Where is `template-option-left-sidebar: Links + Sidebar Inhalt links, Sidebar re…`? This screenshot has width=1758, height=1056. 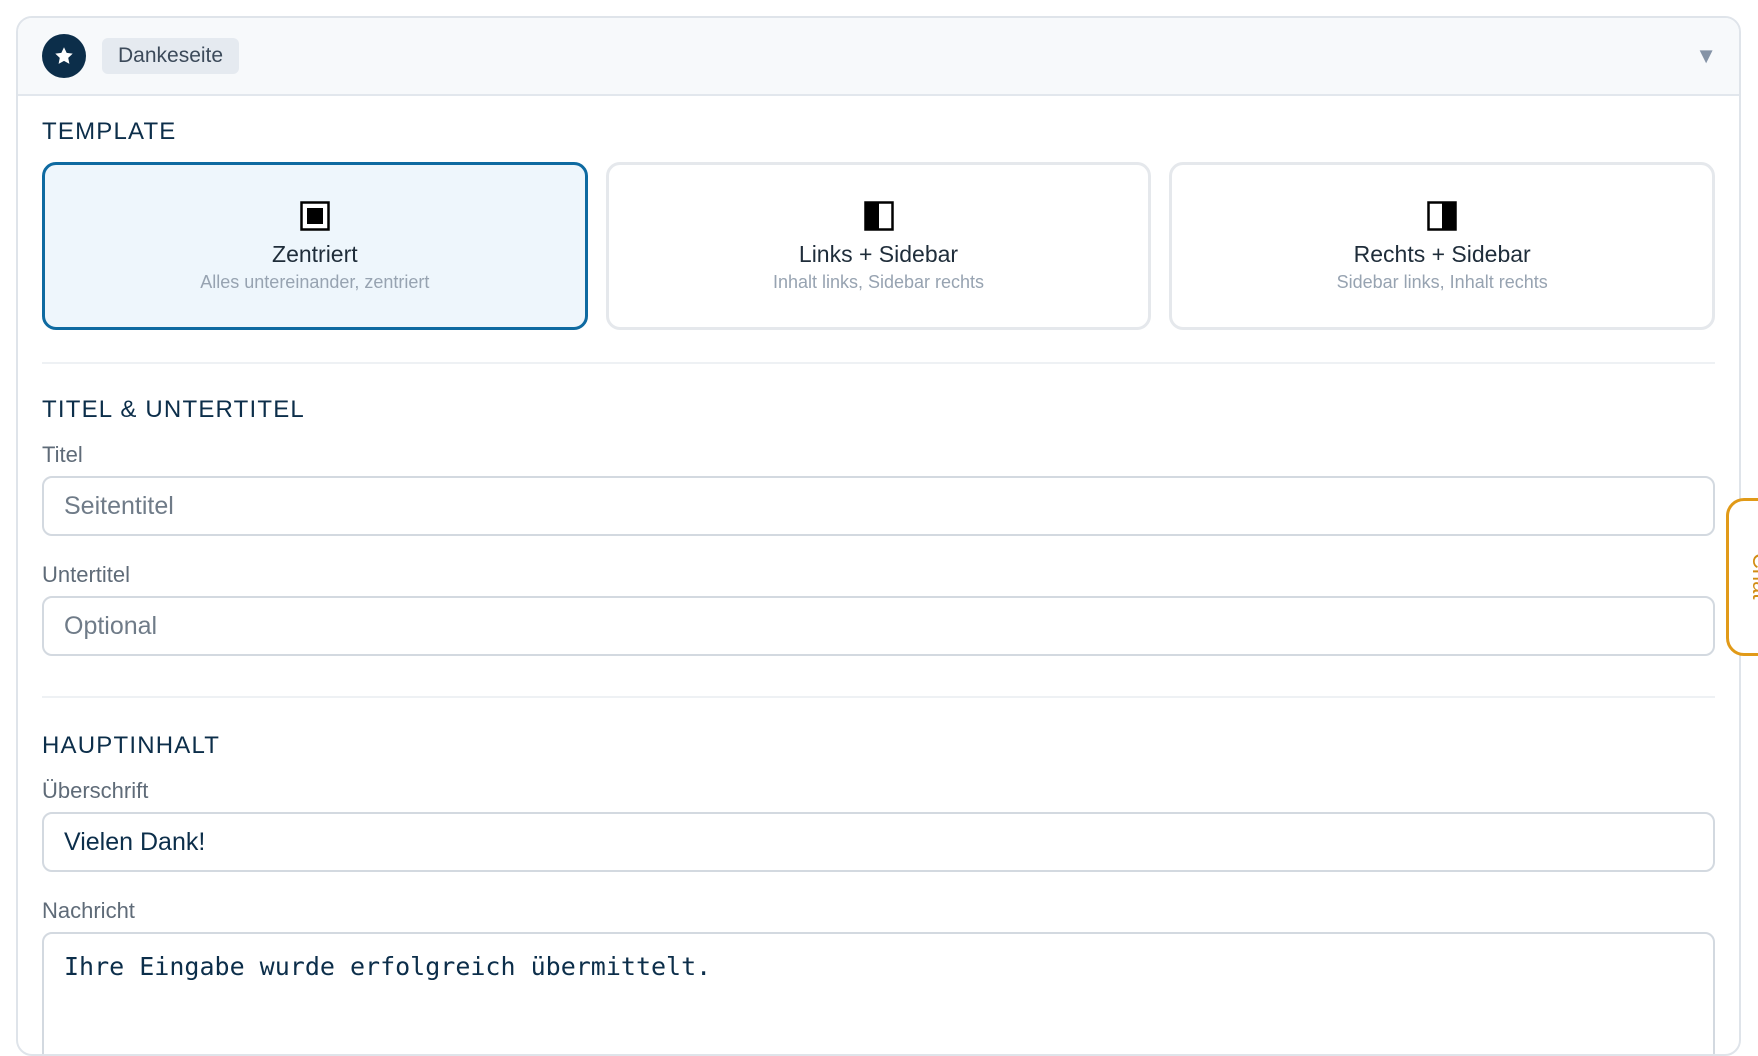
template-option-left-sidebar: Links + Sidebar Inhalt links, Sidebar re… is located at coordinates (878, 246).